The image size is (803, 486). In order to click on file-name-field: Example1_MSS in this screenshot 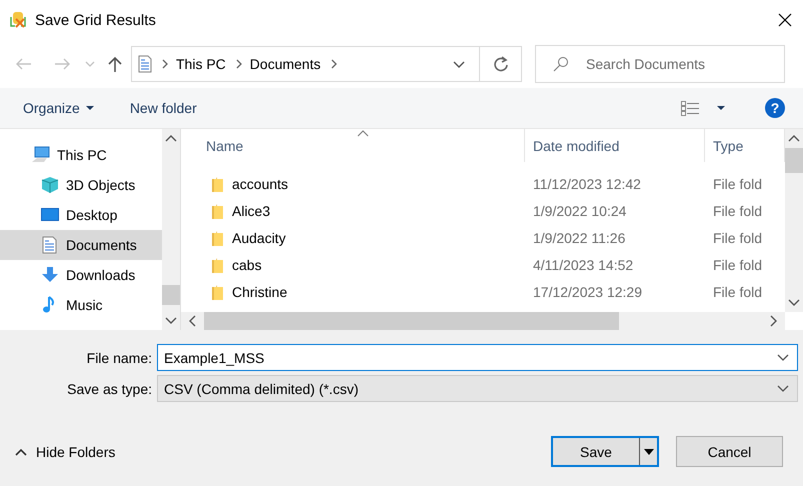, I will do `click(477, 357)`.